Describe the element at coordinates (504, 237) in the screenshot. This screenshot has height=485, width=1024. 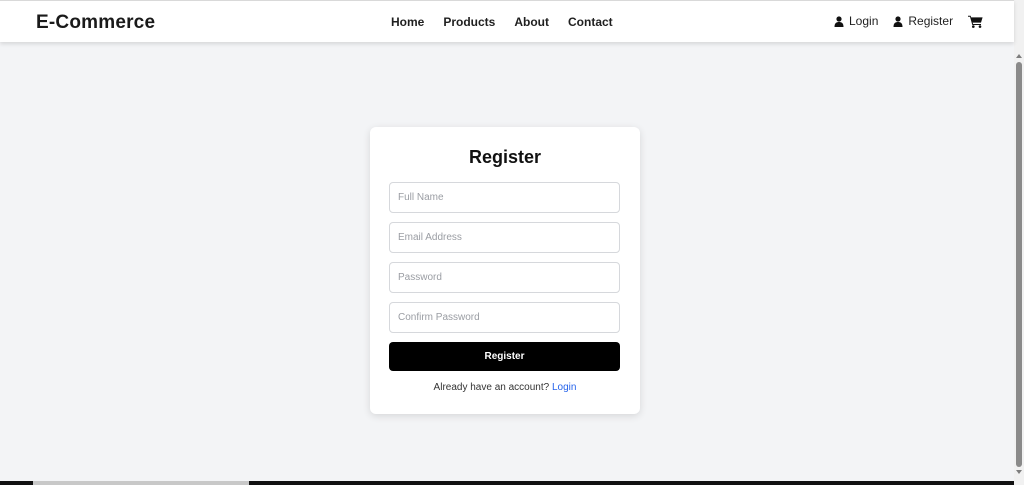
I see `email-input` at that location.